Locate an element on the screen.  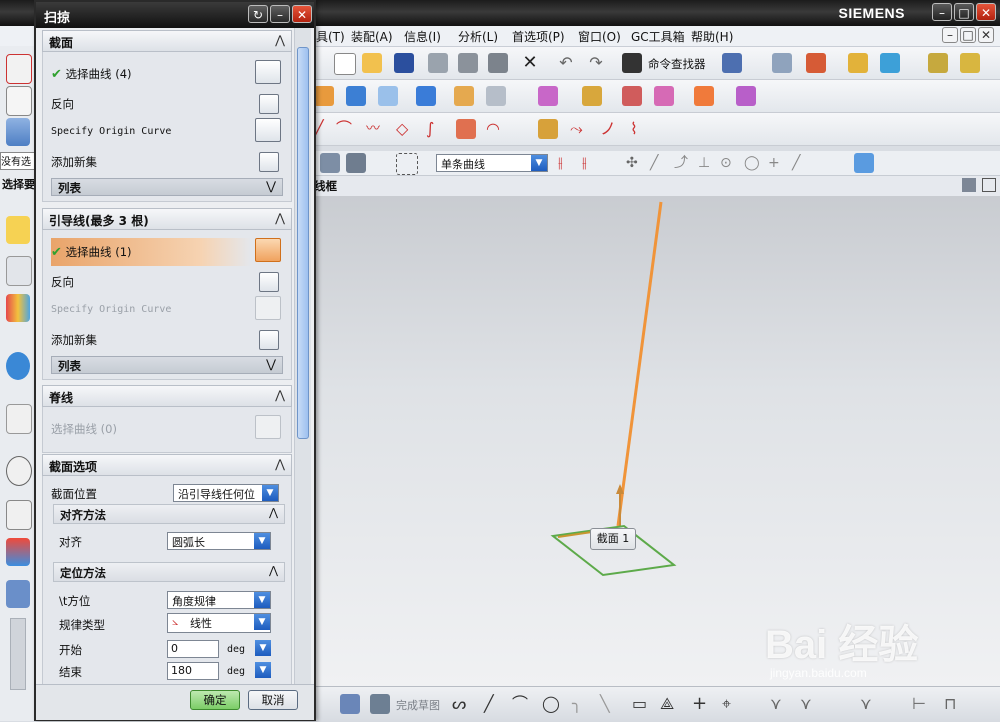
surface-icon is located at coordinates (388, 96).